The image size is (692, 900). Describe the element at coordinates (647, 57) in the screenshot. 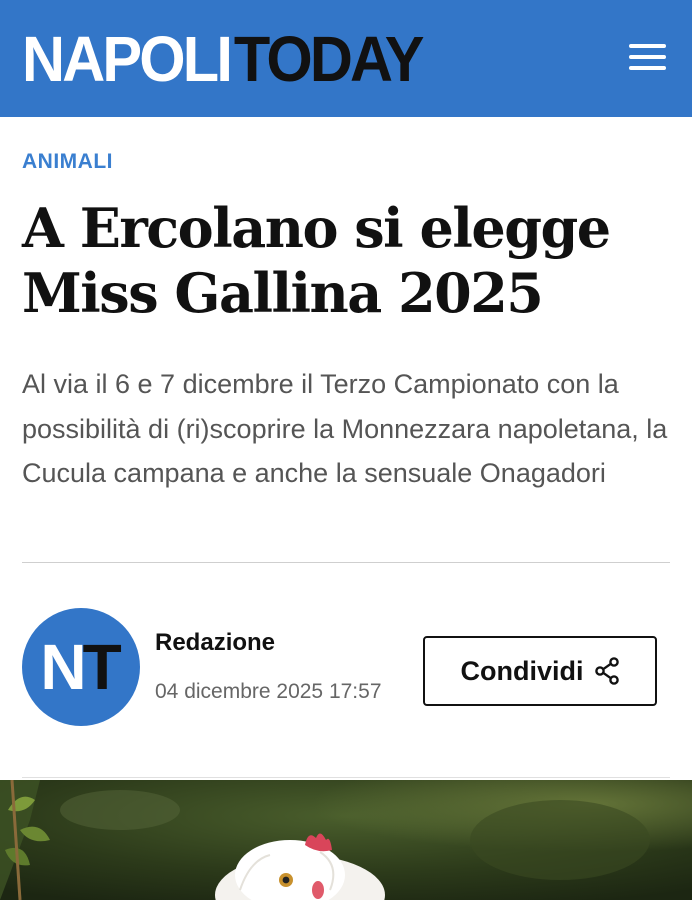

I see `hamburger-menu-icon` at that location.